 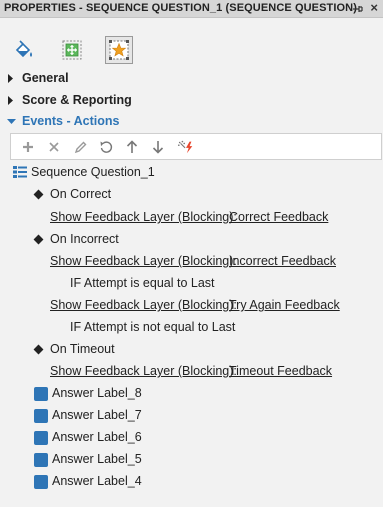 I want to click on tab-events, so click(x=119, y=50).